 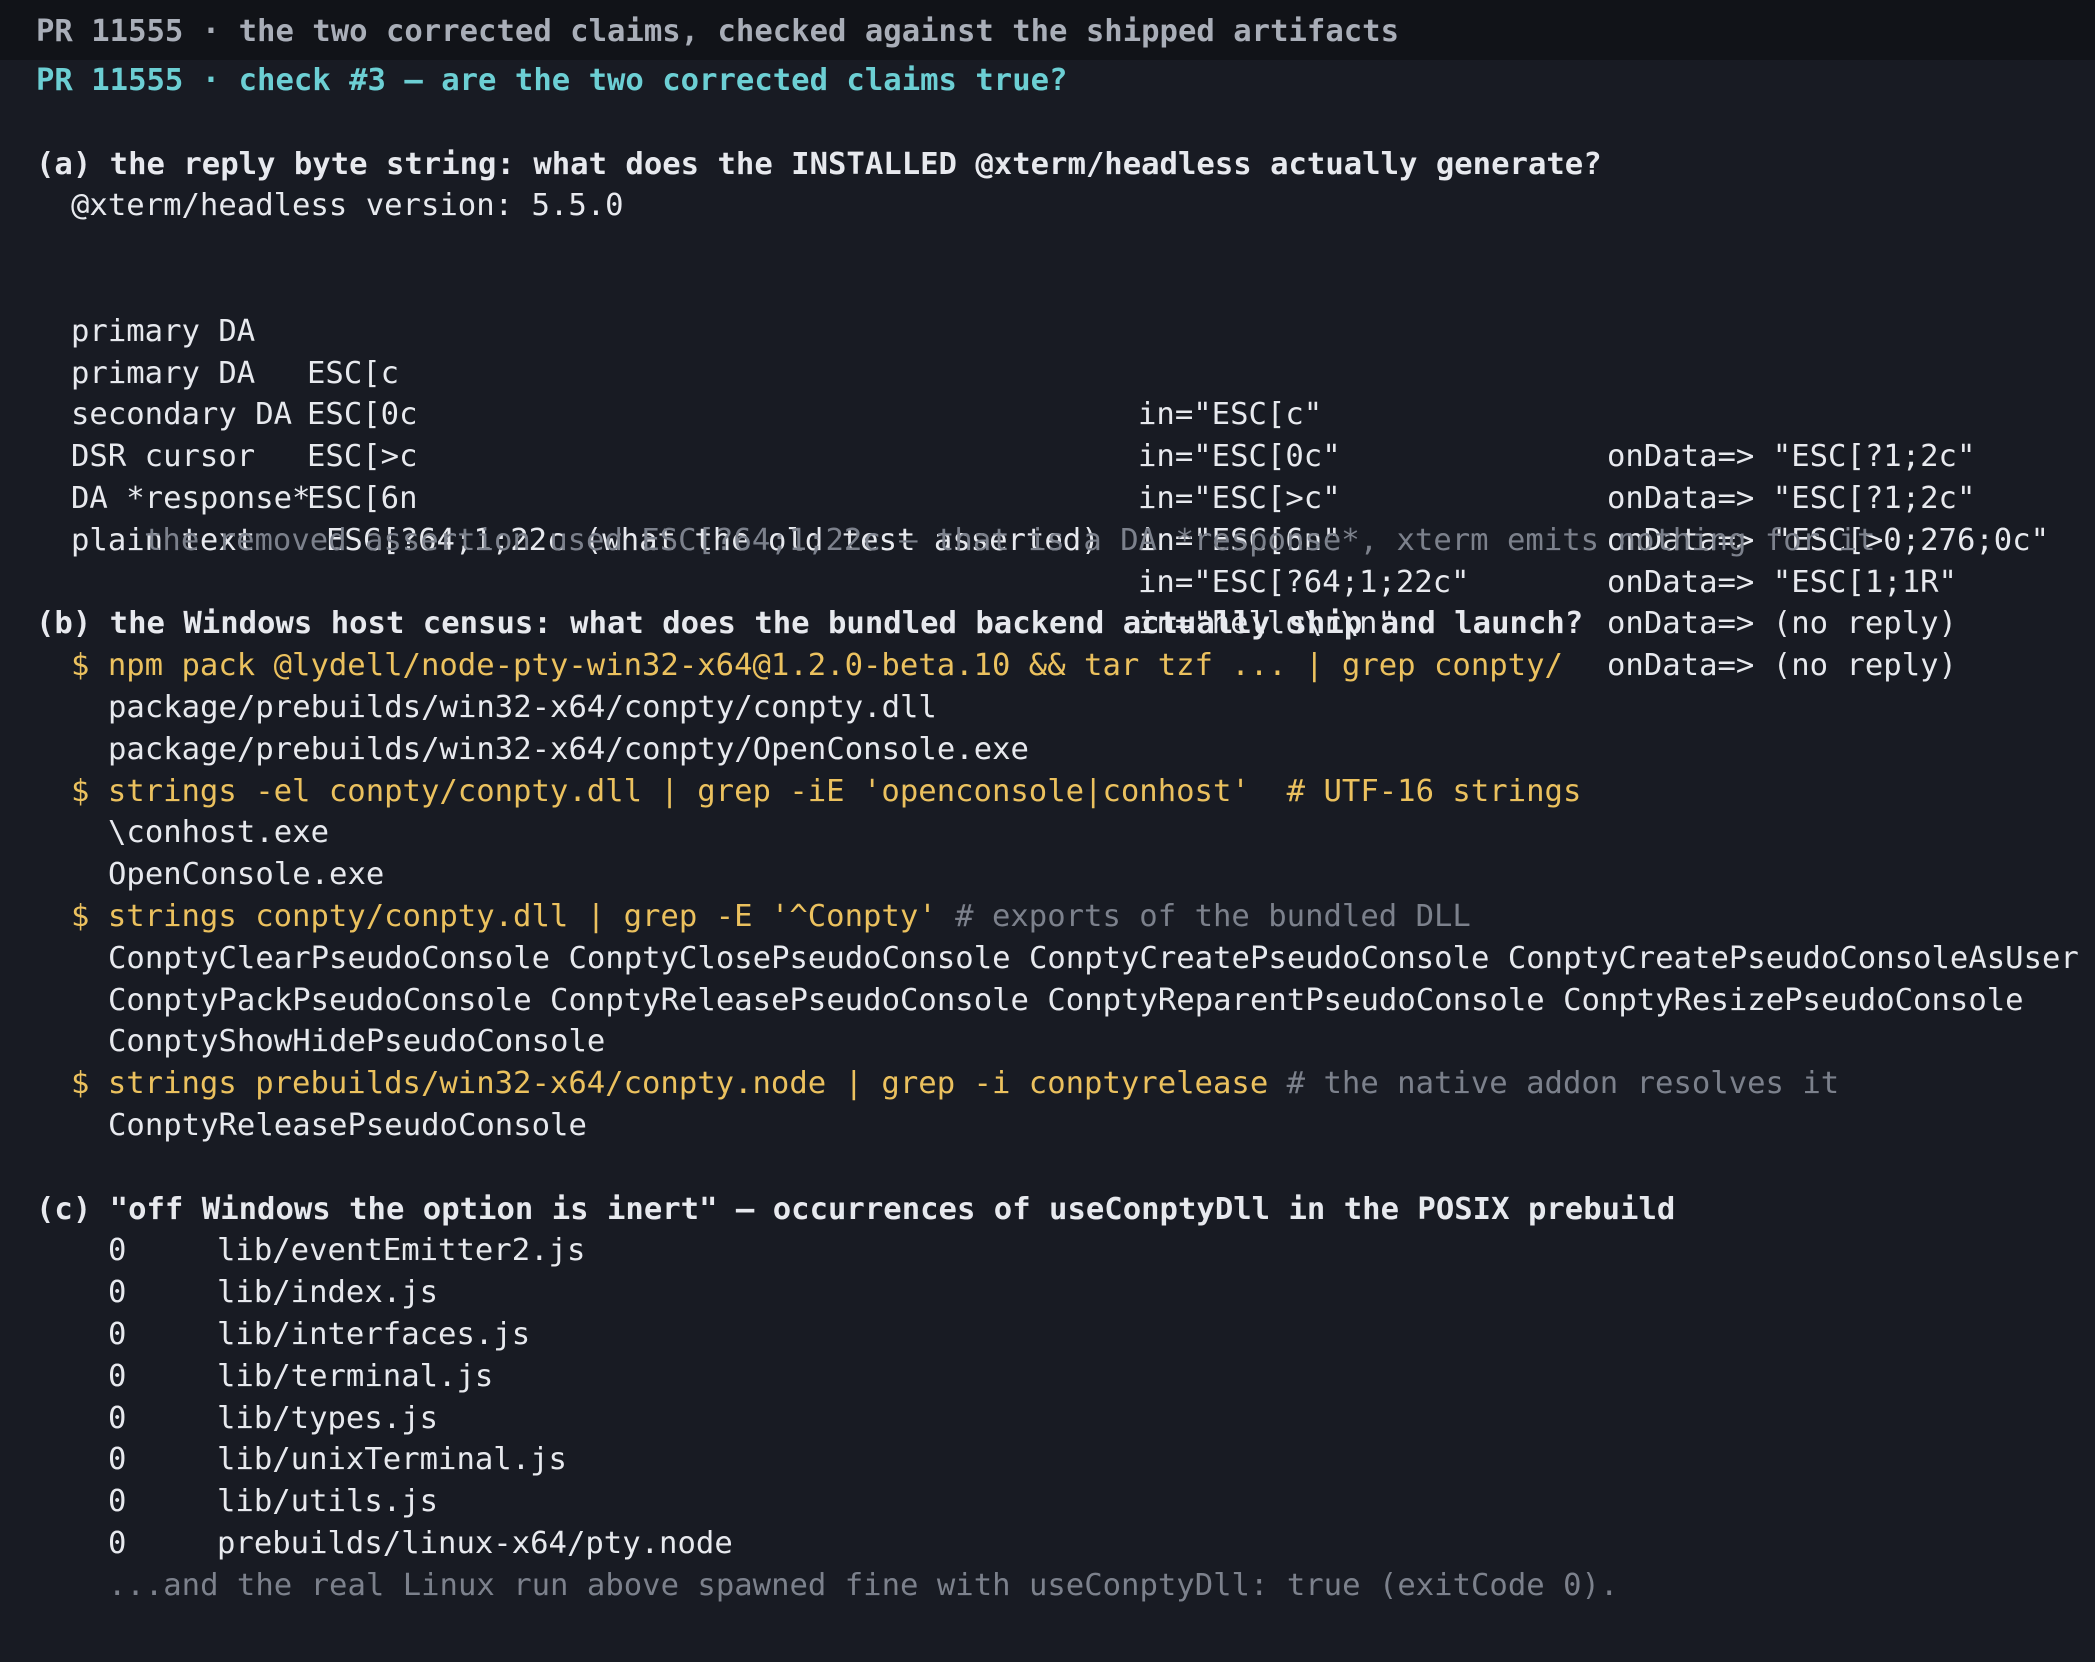 What do you see at coordinates (347, 206) in the screenshot?
I see `version-line: @xterm/headless version: 5.5.0` at bounding box center [347, 206].